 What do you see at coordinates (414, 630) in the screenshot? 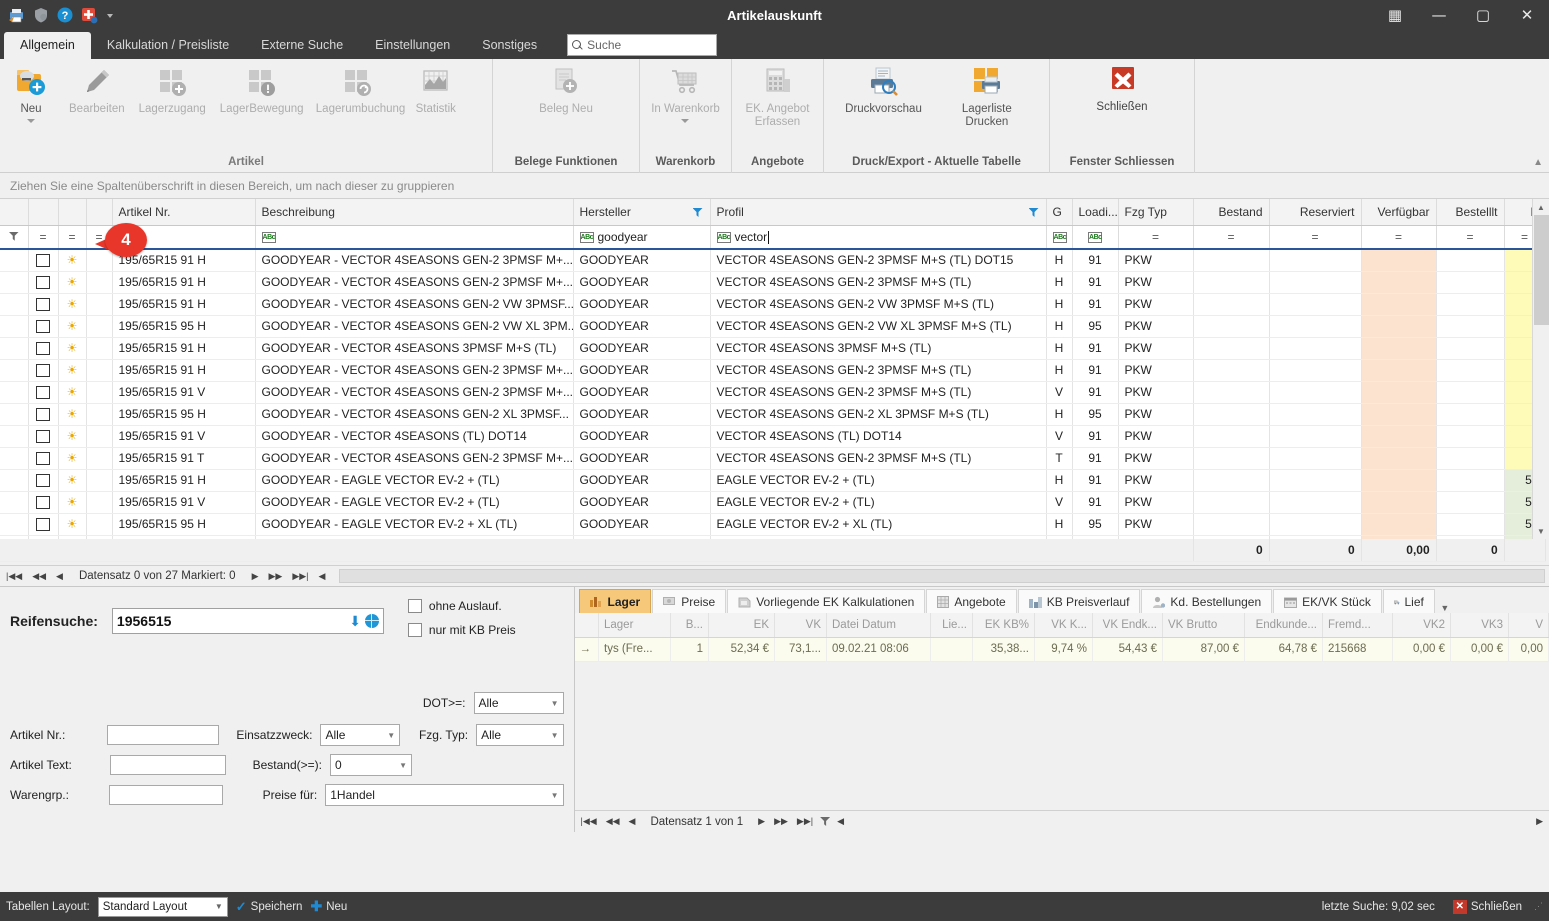
I see `nur-mit-kb-preis-checkbox` at bounding box center [414, 630].